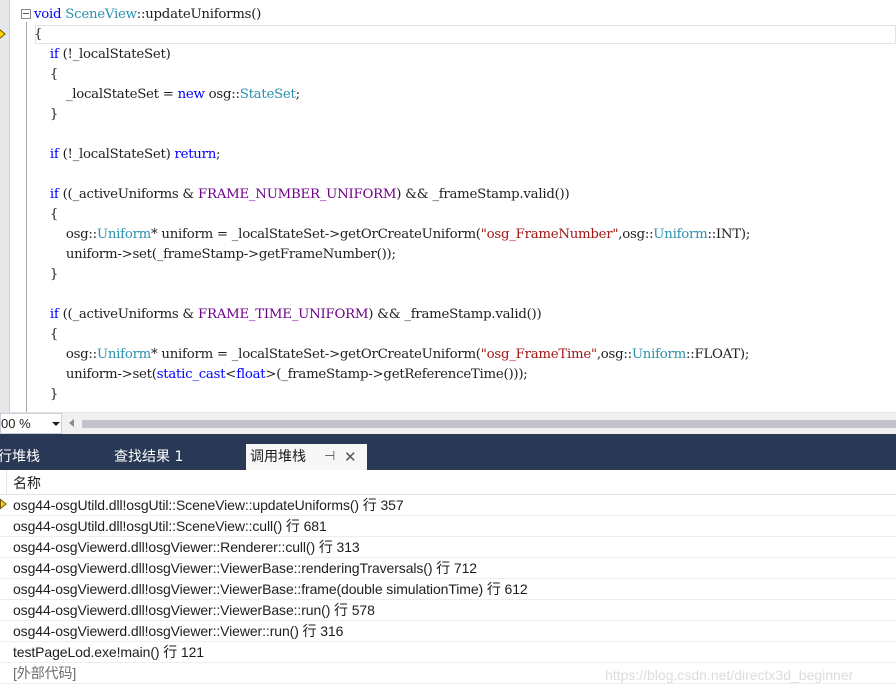 This screenshot has width=896, height=693. Describe the element at coordinates (267, 94) in the screenshot. I see `code-token: StateSet` at that location.